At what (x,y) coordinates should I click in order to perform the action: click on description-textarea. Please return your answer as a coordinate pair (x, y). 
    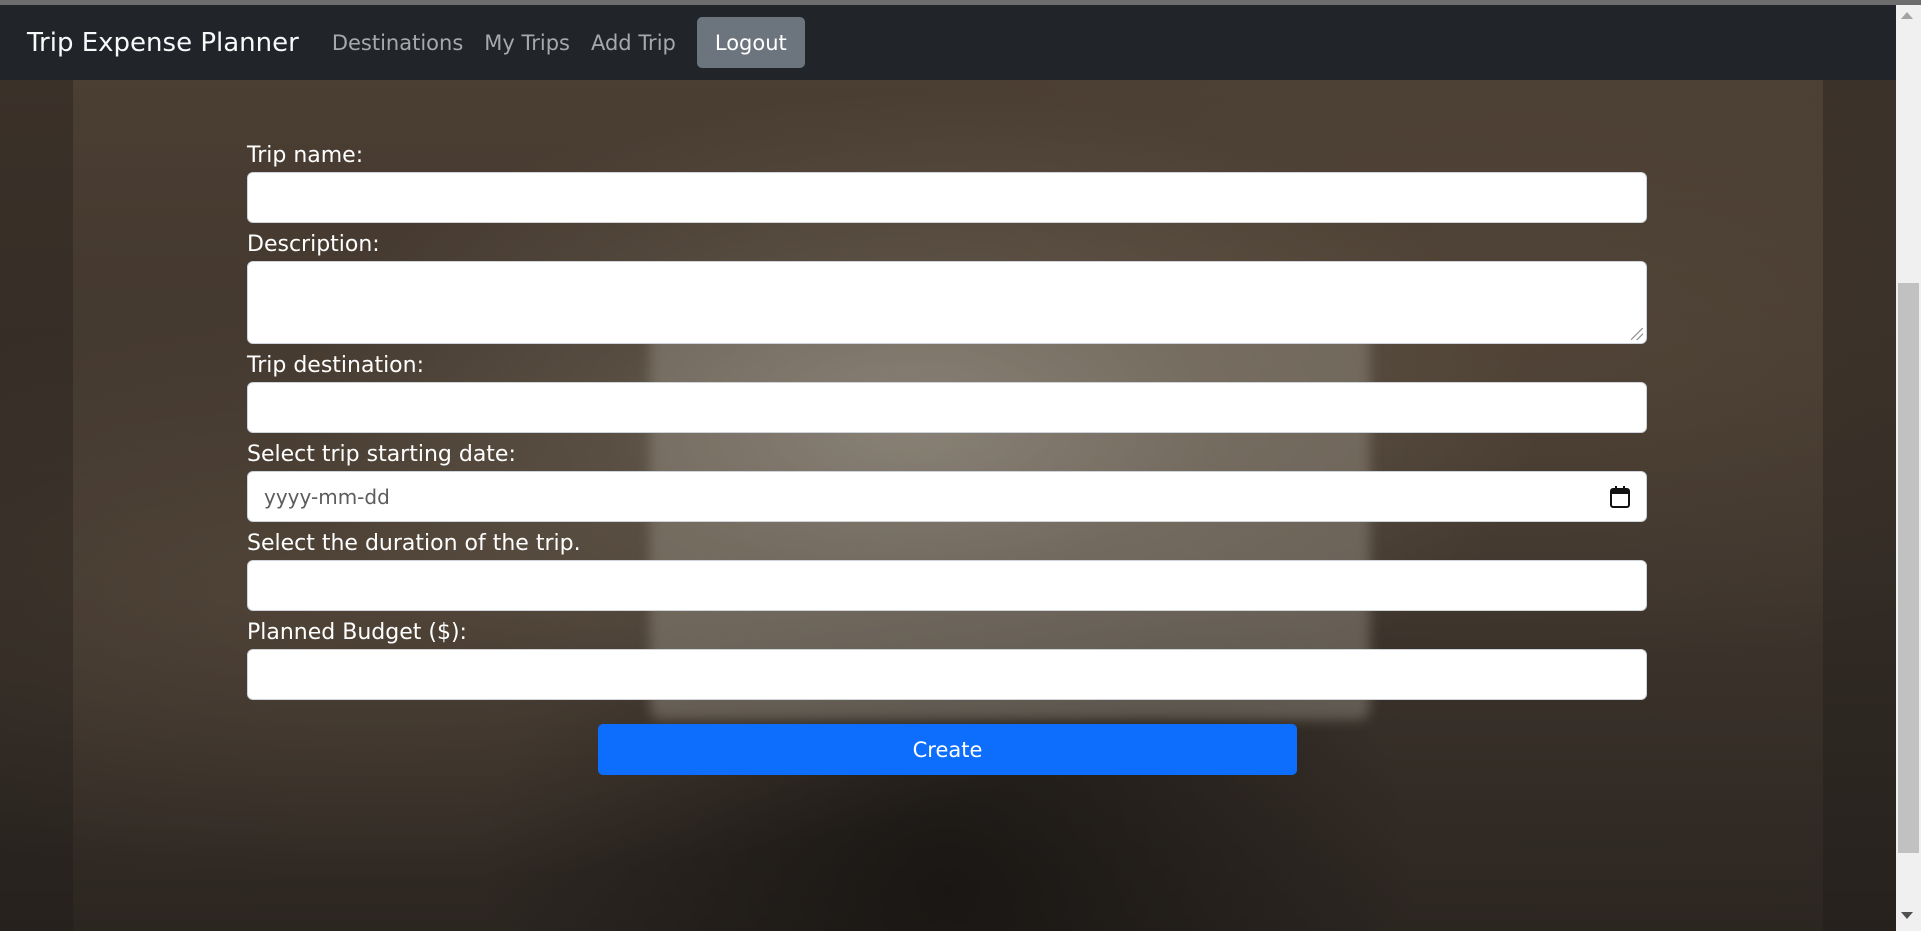
    Looking at the image, I should click on (947, 302).